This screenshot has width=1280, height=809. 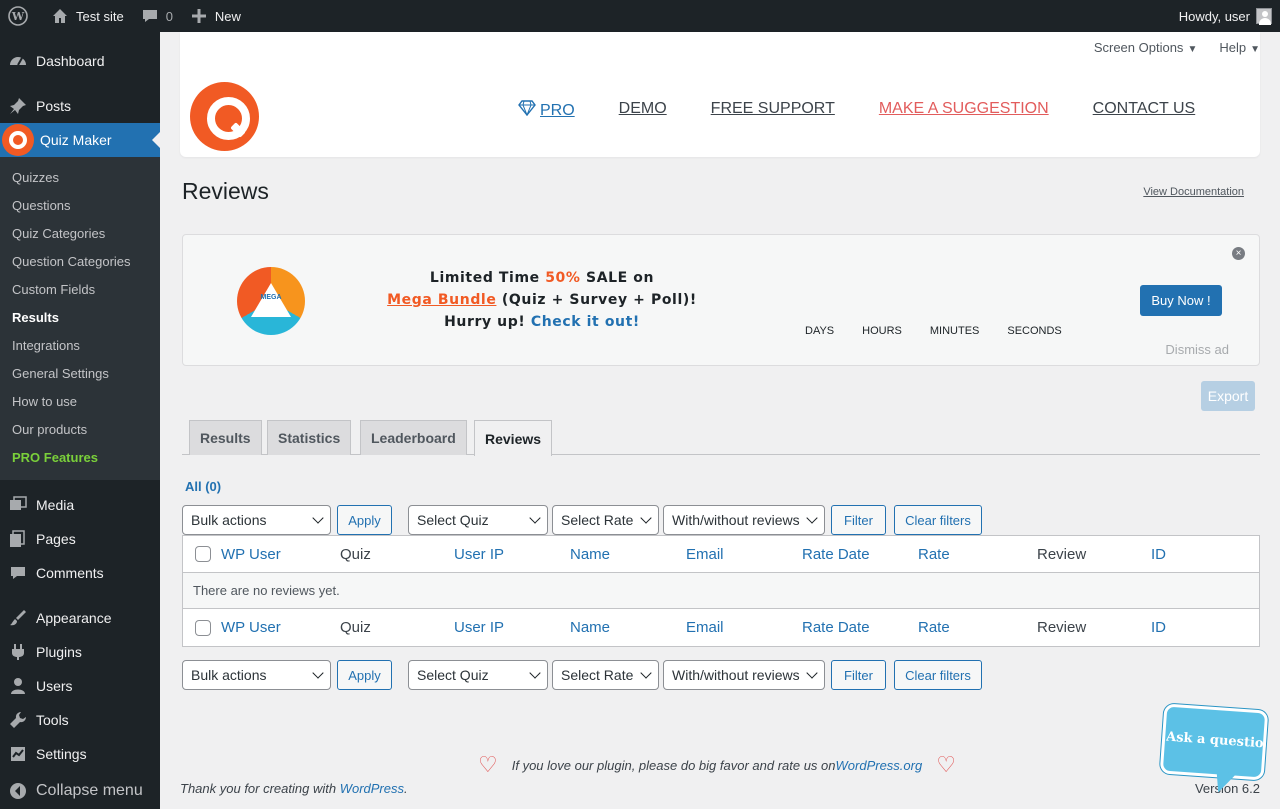 I want to click on comments-link: 0, so click(x=156, y=16).